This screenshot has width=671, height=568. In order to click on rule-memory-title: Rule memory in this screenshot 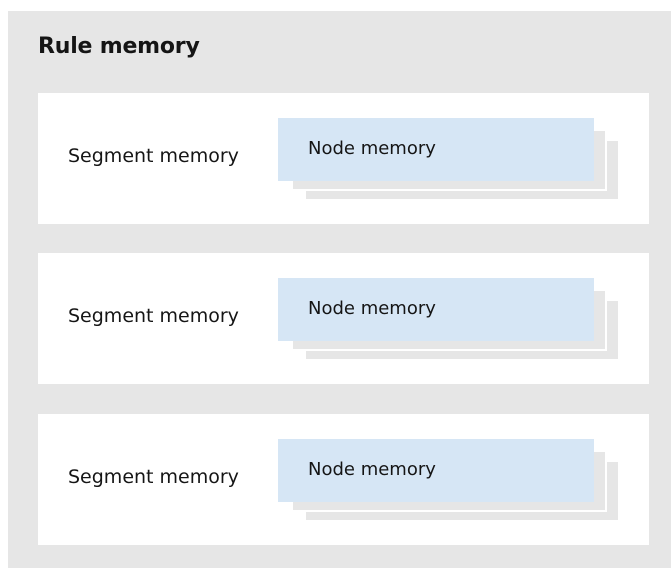, I will do `click(119, 46)`.